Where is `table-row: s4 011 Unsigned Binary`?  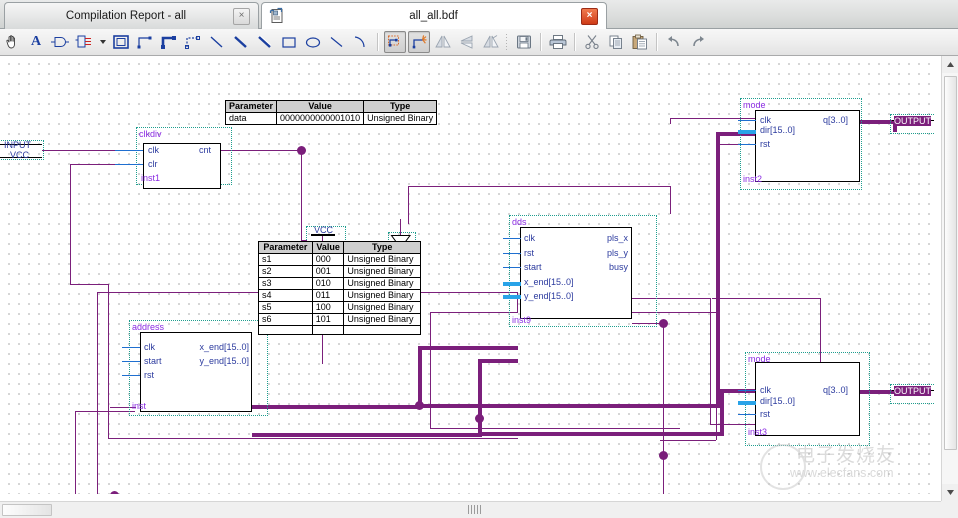 table-row: s4 011 Unsigned Binary is located at coordinates (339, 295).